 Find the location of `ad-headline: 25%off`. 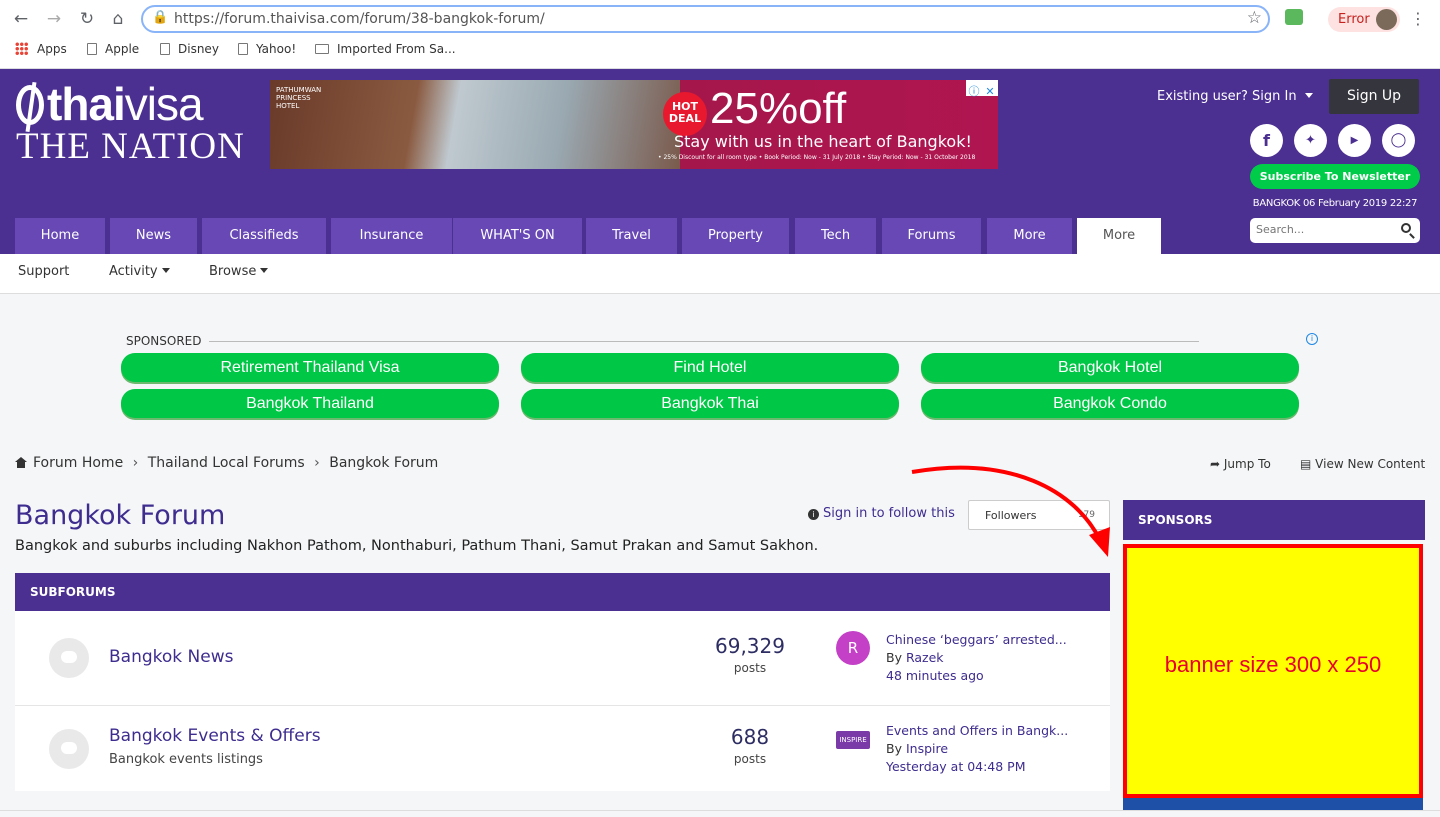

ad-headline: 25%off is located at coordinates (778, 108).